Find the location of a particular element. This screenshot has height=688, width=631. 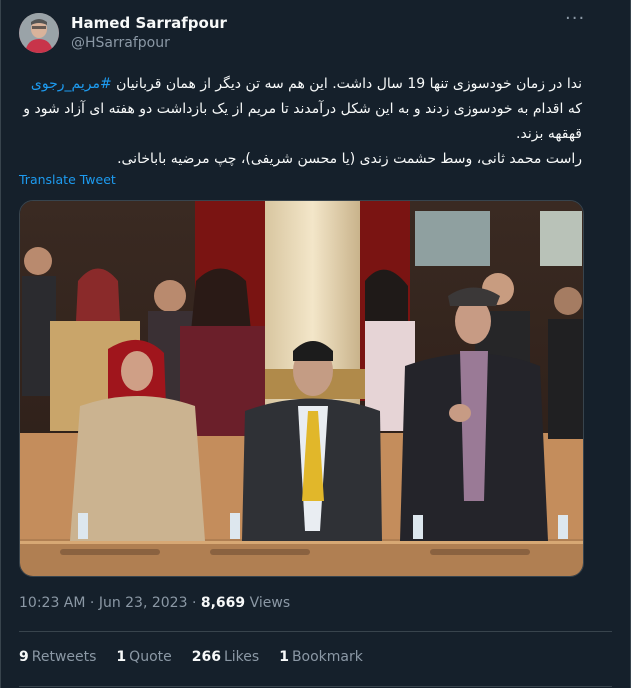

retweets-label: Retweets is located at coordinates (64, 657).